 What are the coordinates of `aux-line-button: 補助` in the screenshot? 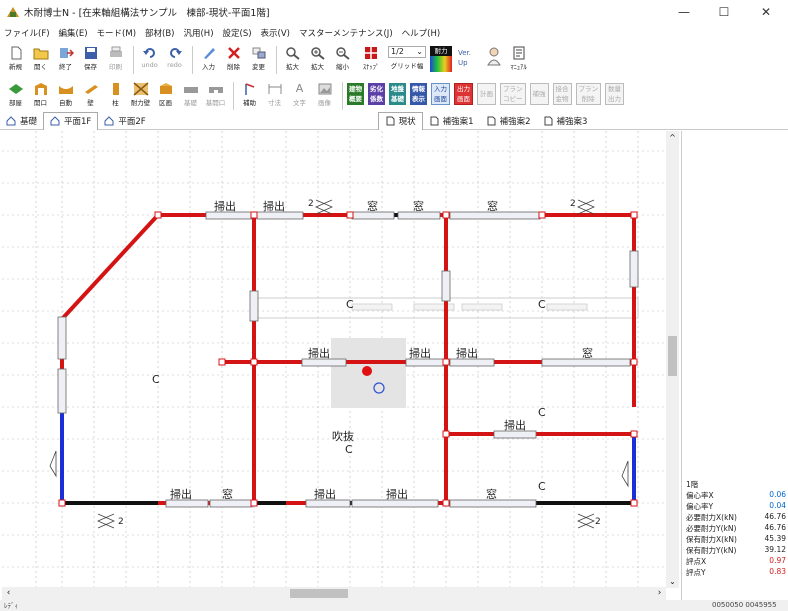 It's located at (249, 93).